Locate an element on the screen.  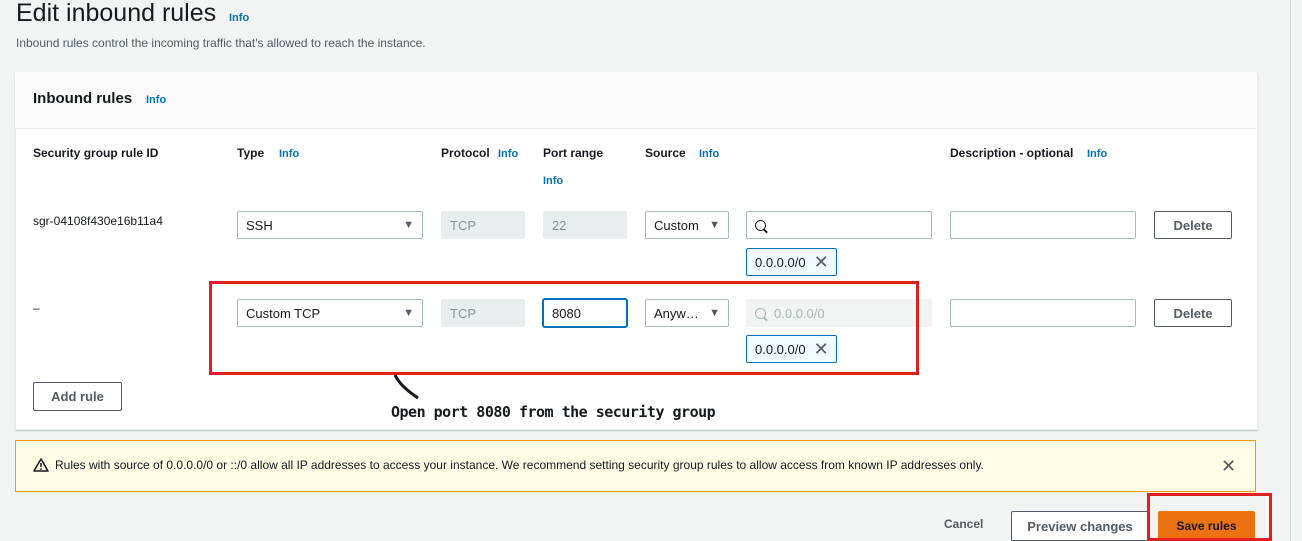
protocol-field: TCP is located at coordinates (483, 225).